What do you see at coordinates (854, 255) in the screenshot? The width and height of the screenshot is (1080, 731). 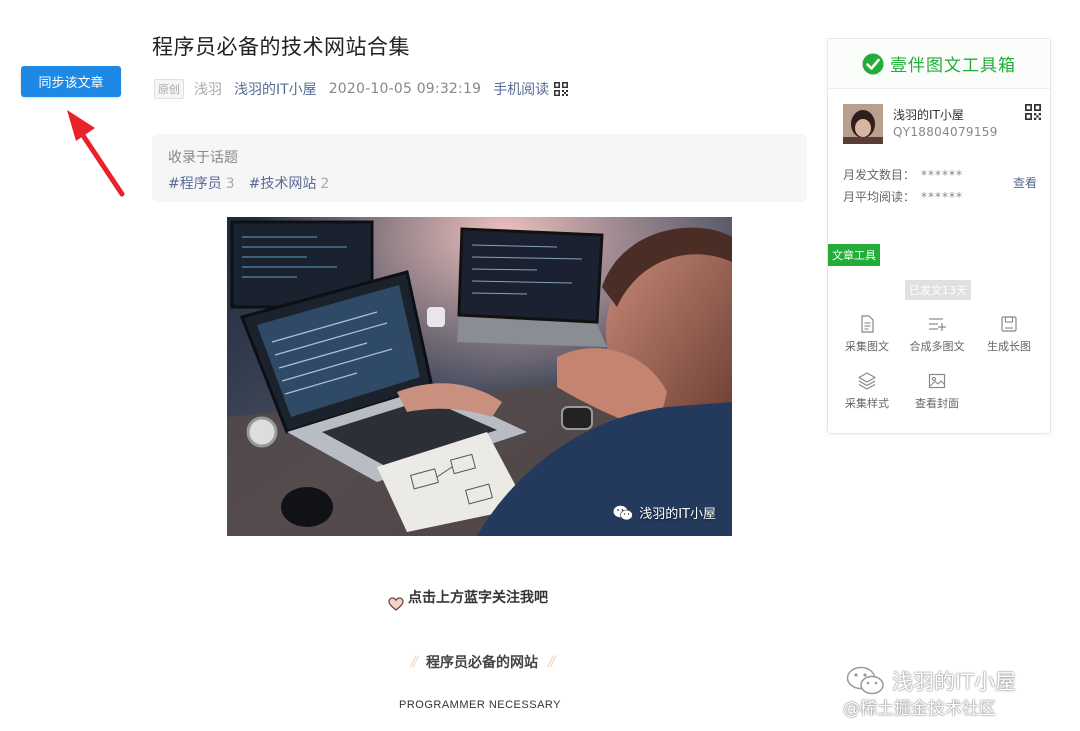 I see `article-tools-tag: 文章工具` at bounding box center [854, 255].